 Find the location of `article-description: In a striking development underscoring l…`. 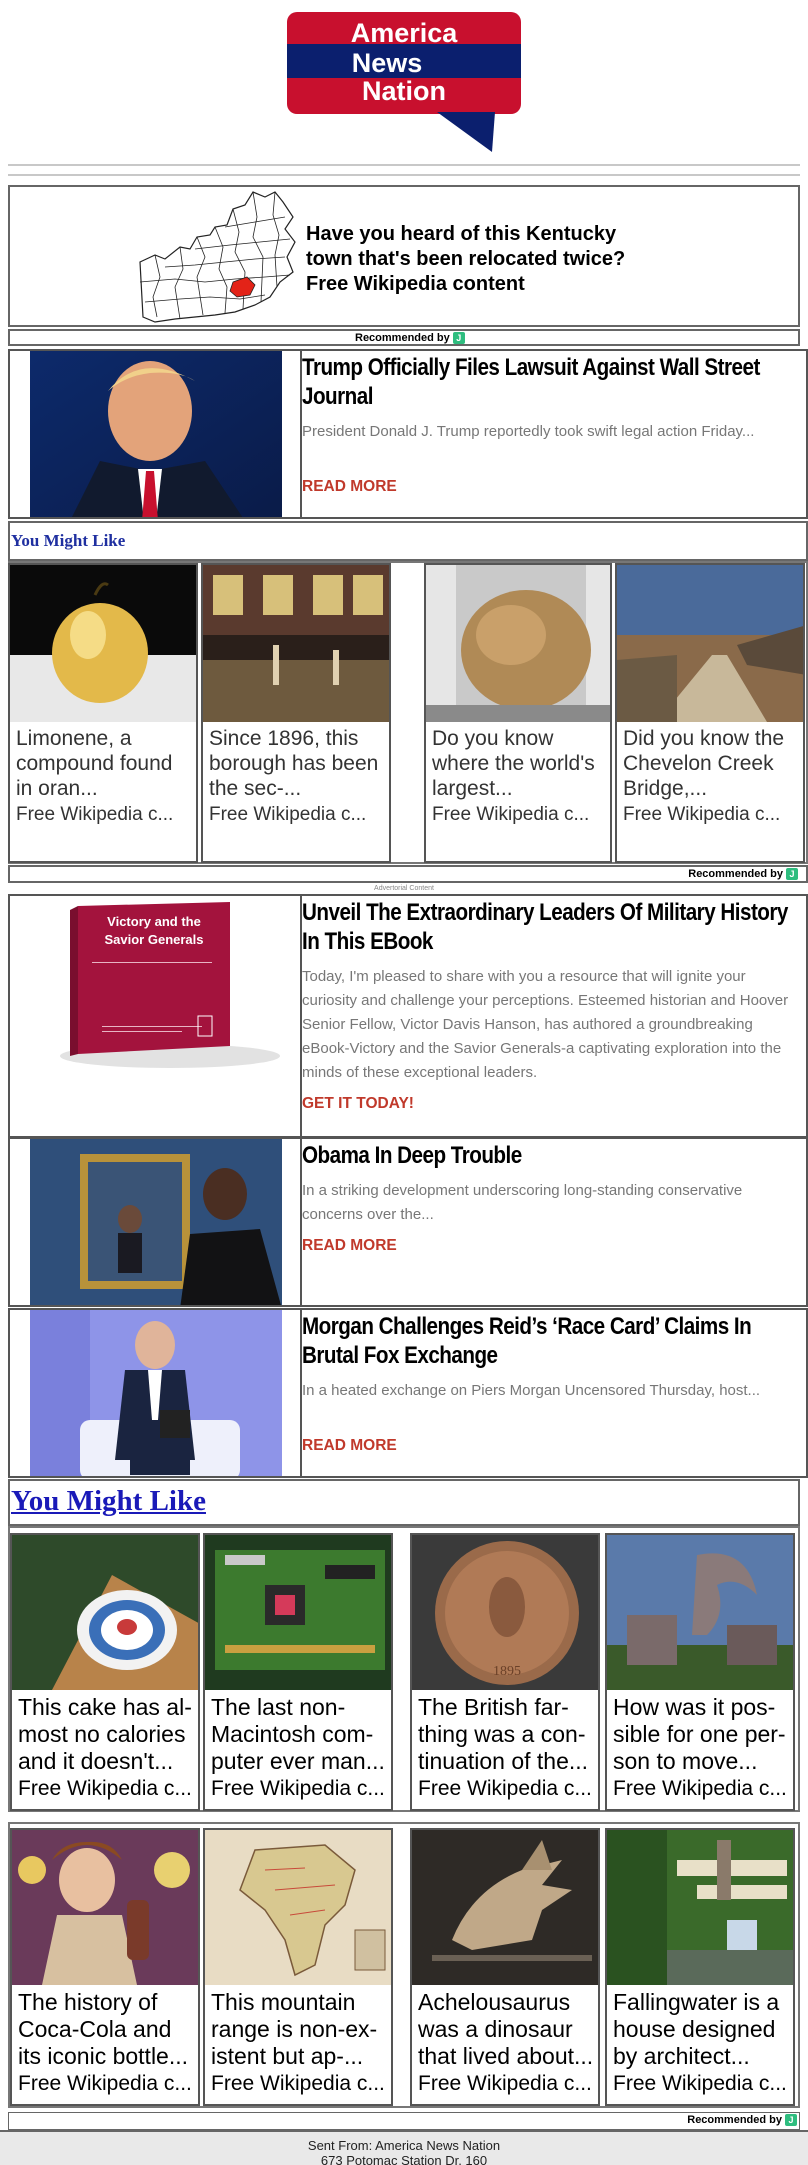

article-description: In a striking development underscoring l… is located at coordinates (522, 1202).